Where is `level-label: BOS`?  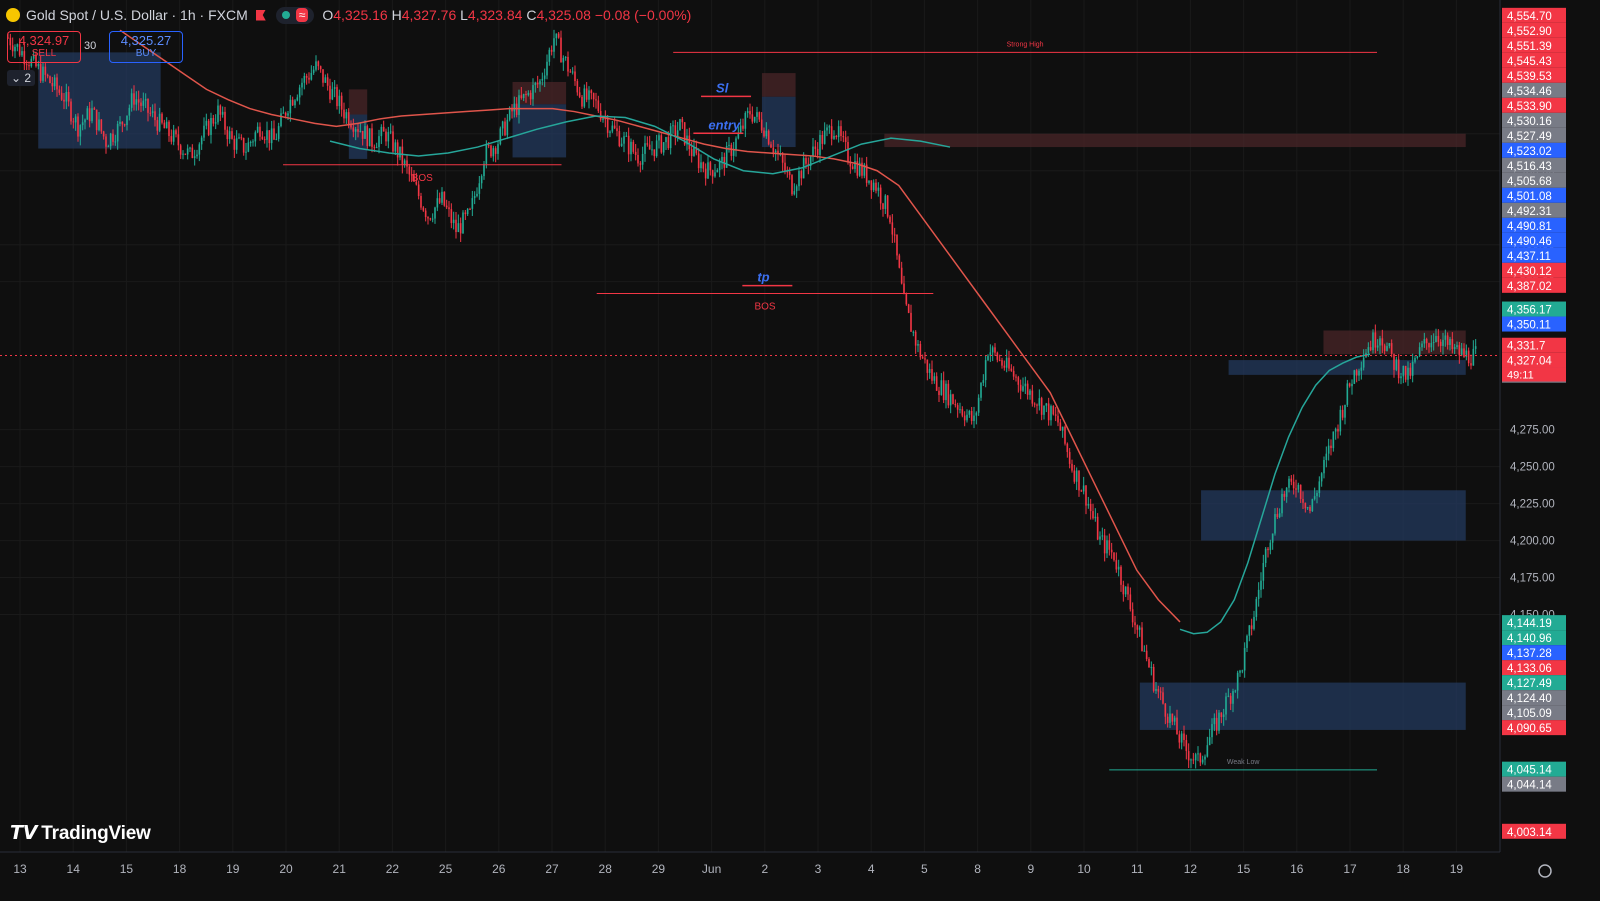
level-label: BOS is located at coordinates (422, 178).